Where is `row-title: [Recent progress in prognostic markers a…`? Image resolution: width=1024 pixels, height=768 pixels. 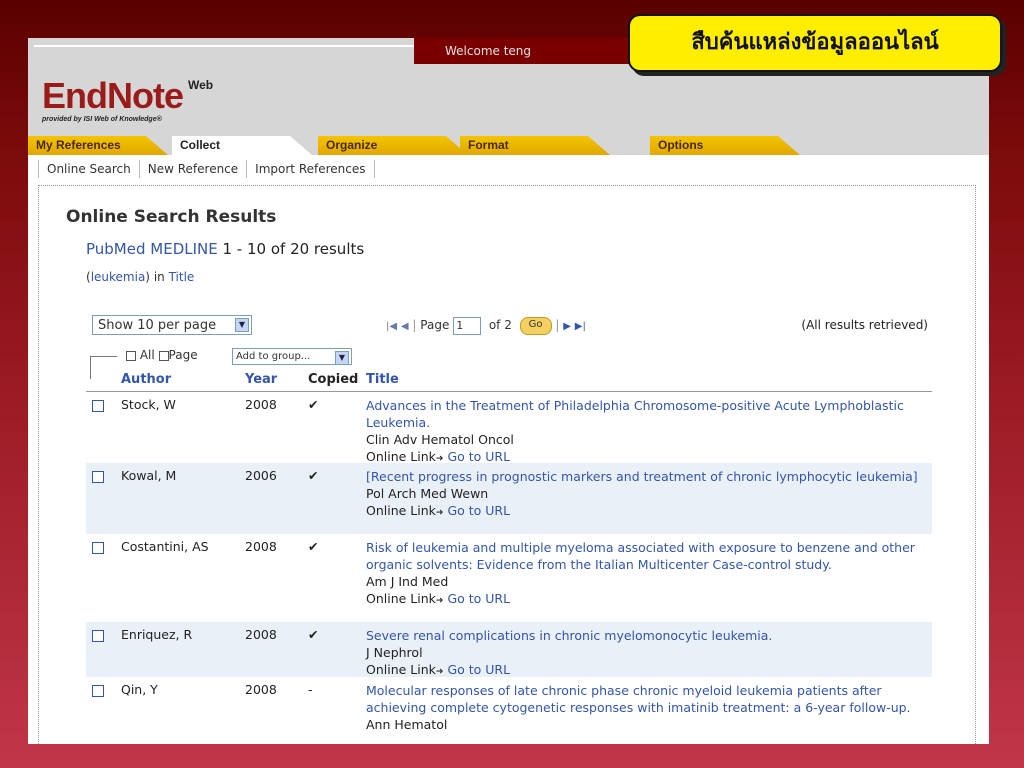
row-title: [Recent progress in prognostic markers a… is located at coordinates (646, 476).